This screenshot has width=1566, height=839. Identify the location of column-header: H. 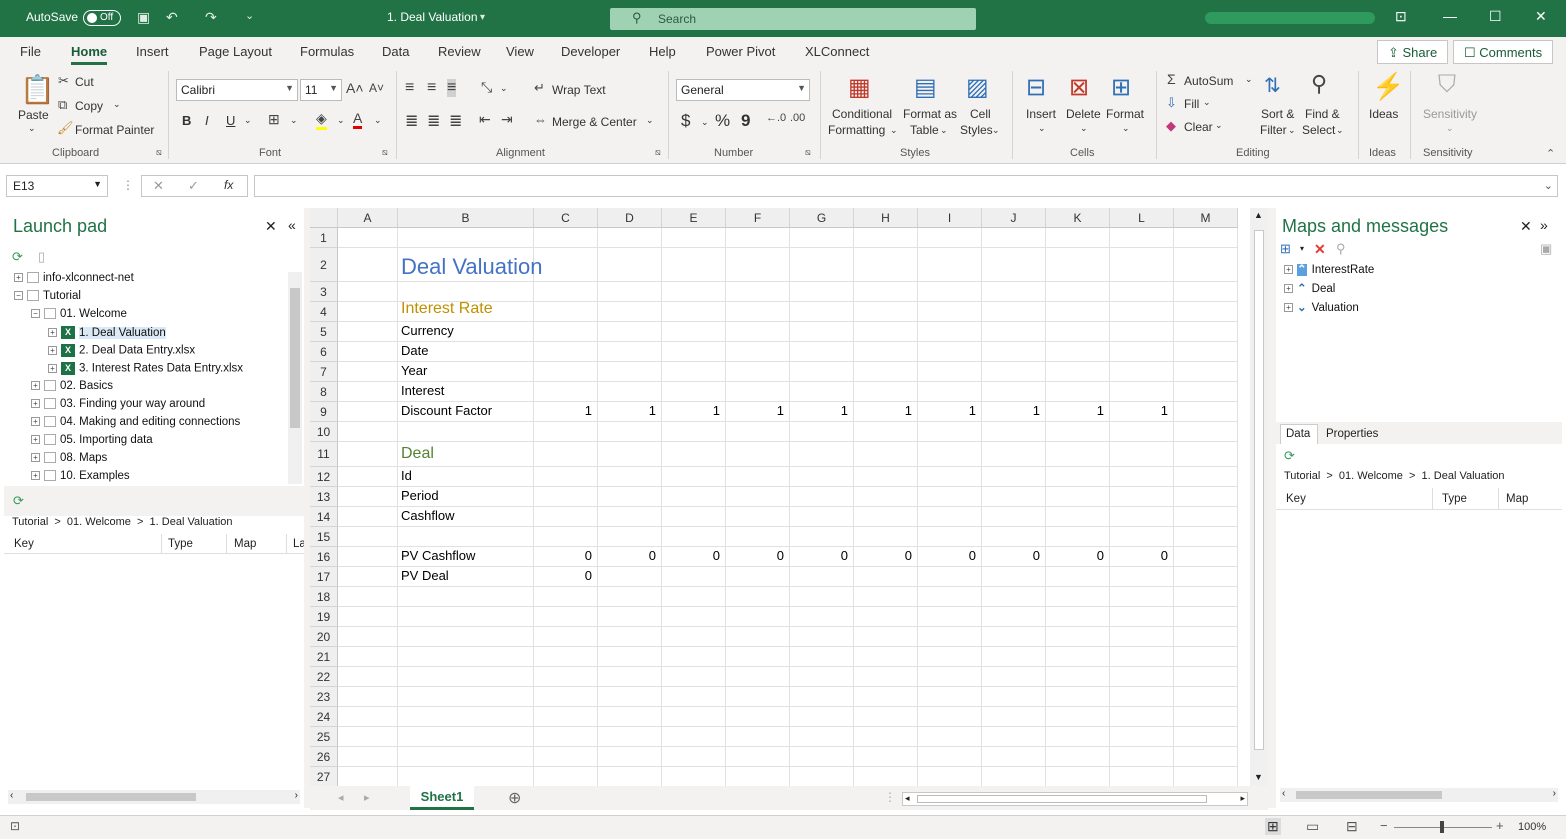
(886, 218).